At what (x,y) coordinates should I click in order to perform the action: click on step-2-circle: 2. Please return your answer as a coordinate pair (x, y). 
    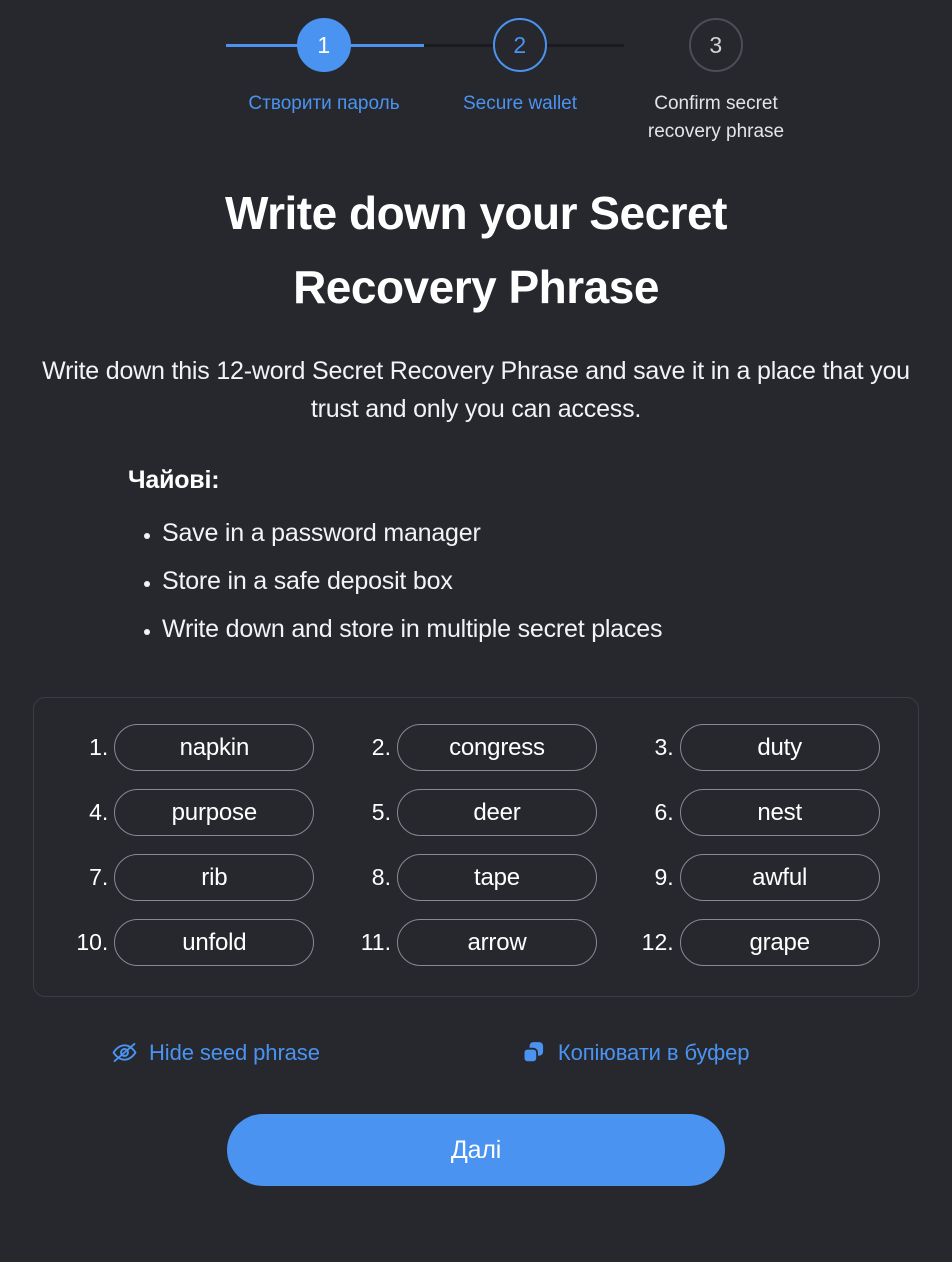
    Looking at the image, I should click on (520, 45).